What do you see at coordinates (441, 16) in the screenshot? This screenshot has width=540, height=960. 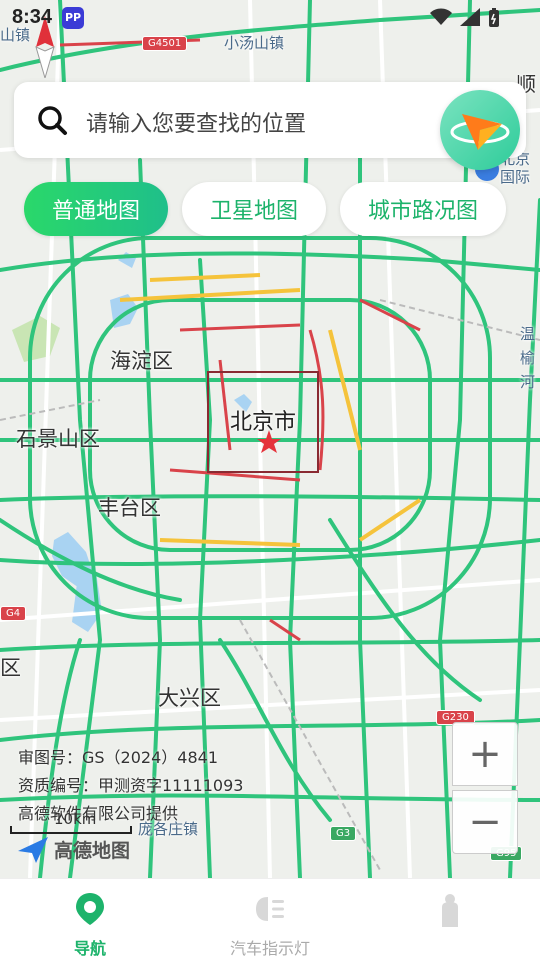 I see `wifi-icon` at bounding box center [441, 16].